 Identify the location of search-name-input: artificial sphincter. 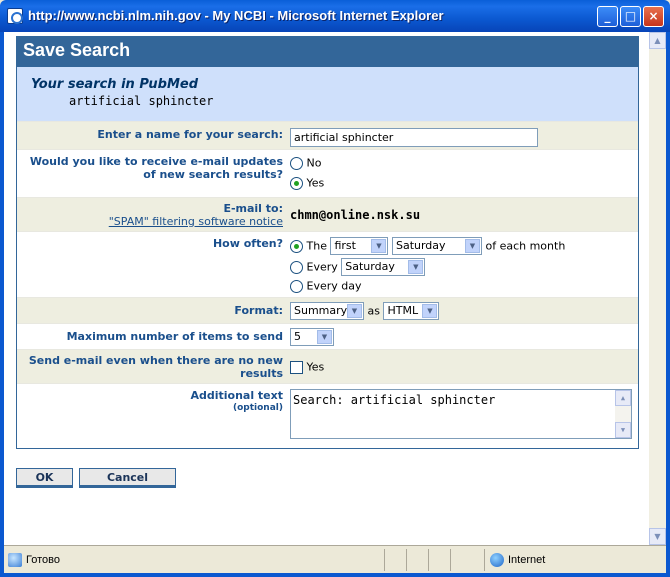
(414, 137).